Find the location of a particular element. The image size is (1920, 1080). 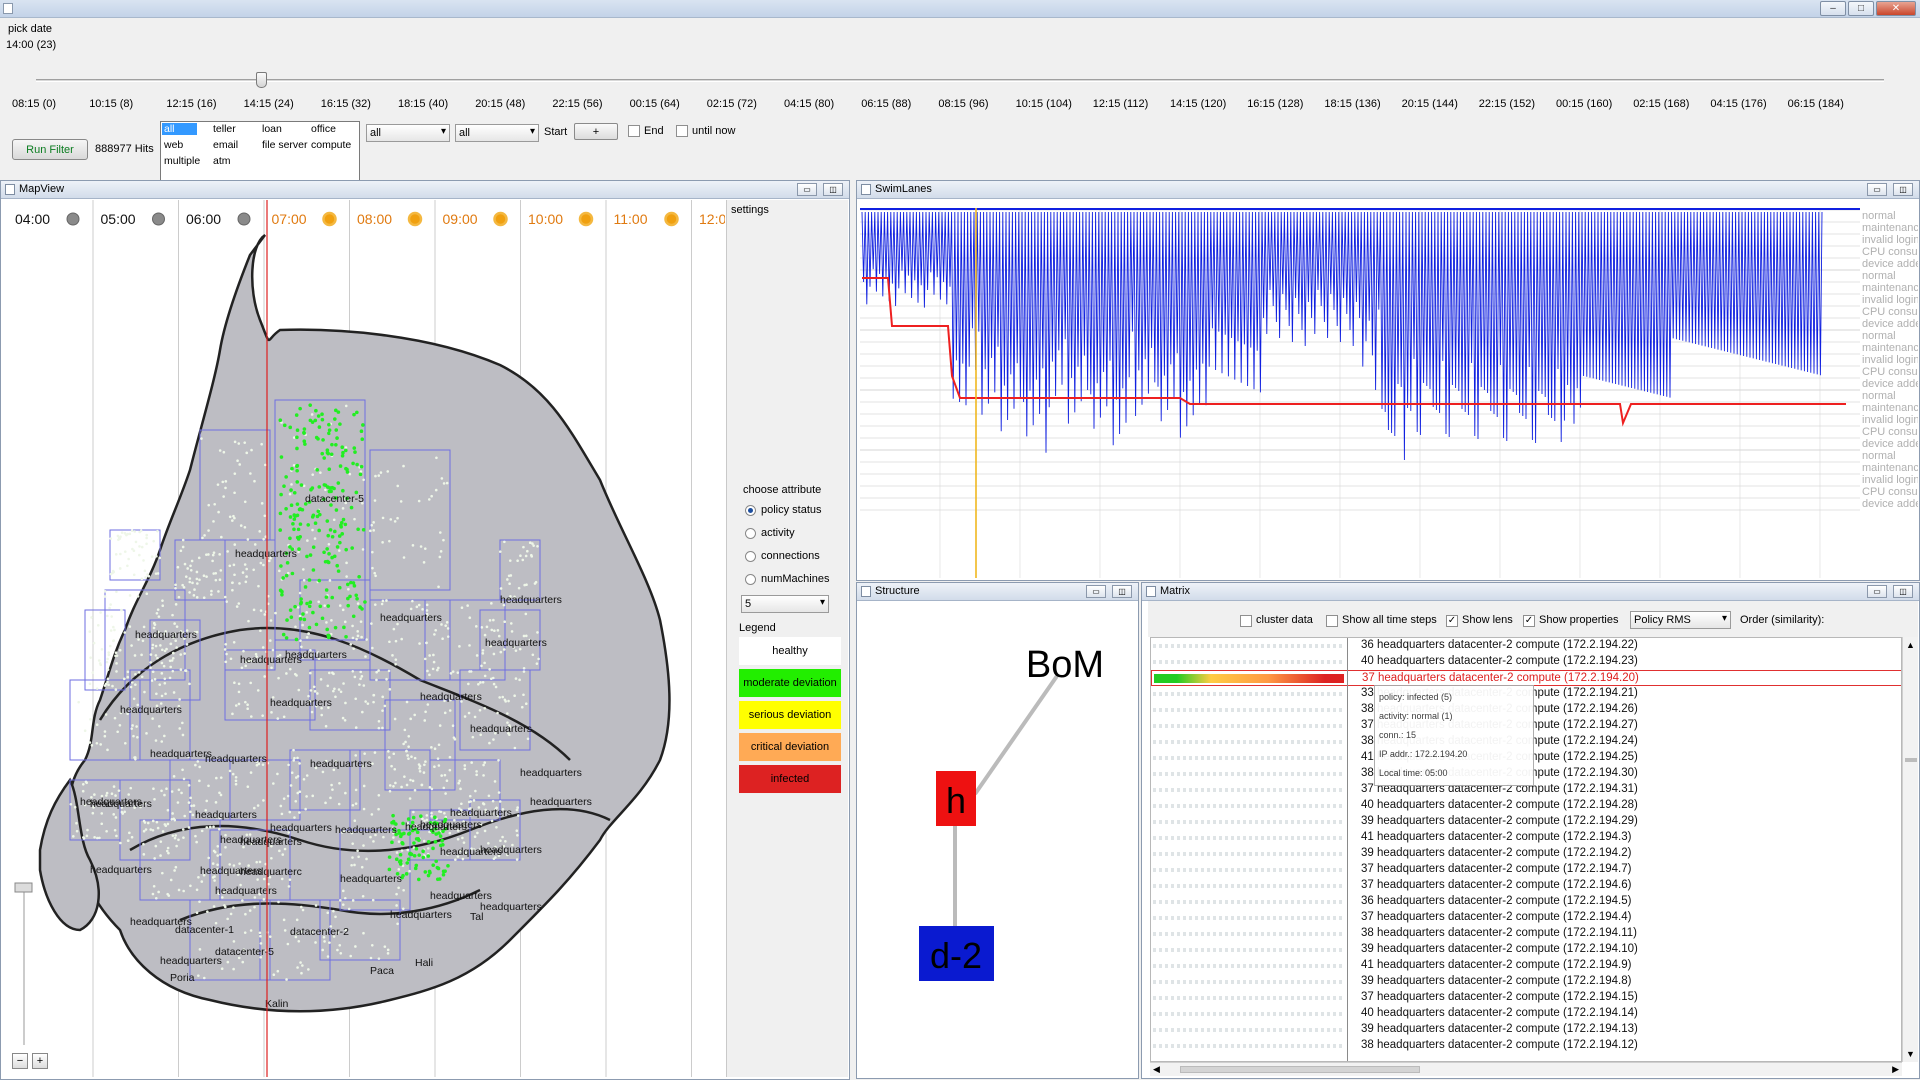

count-combo: 5 is located at coordinates (785, 604).